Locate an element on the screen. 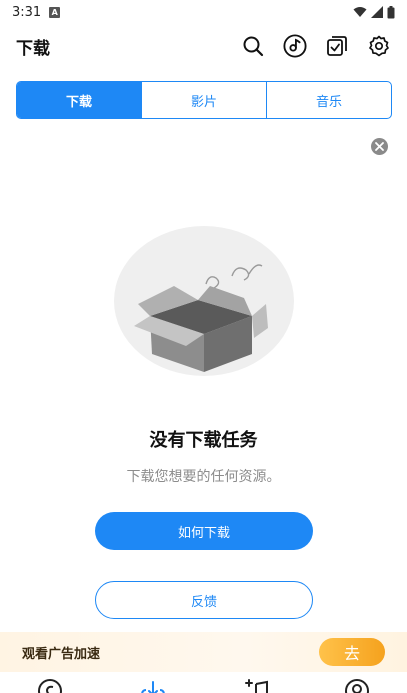 This screenshot has height=693, width=407. battery-icon is located at coordinates (391, 11).